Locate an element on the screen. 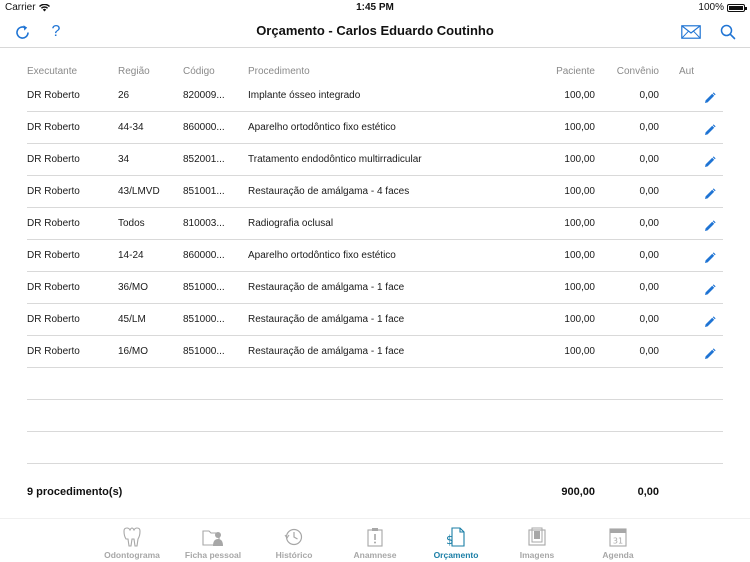 The width and height of the screenshot is (750, 562). tab-label: Imagens is located at coordinates (537, 555).